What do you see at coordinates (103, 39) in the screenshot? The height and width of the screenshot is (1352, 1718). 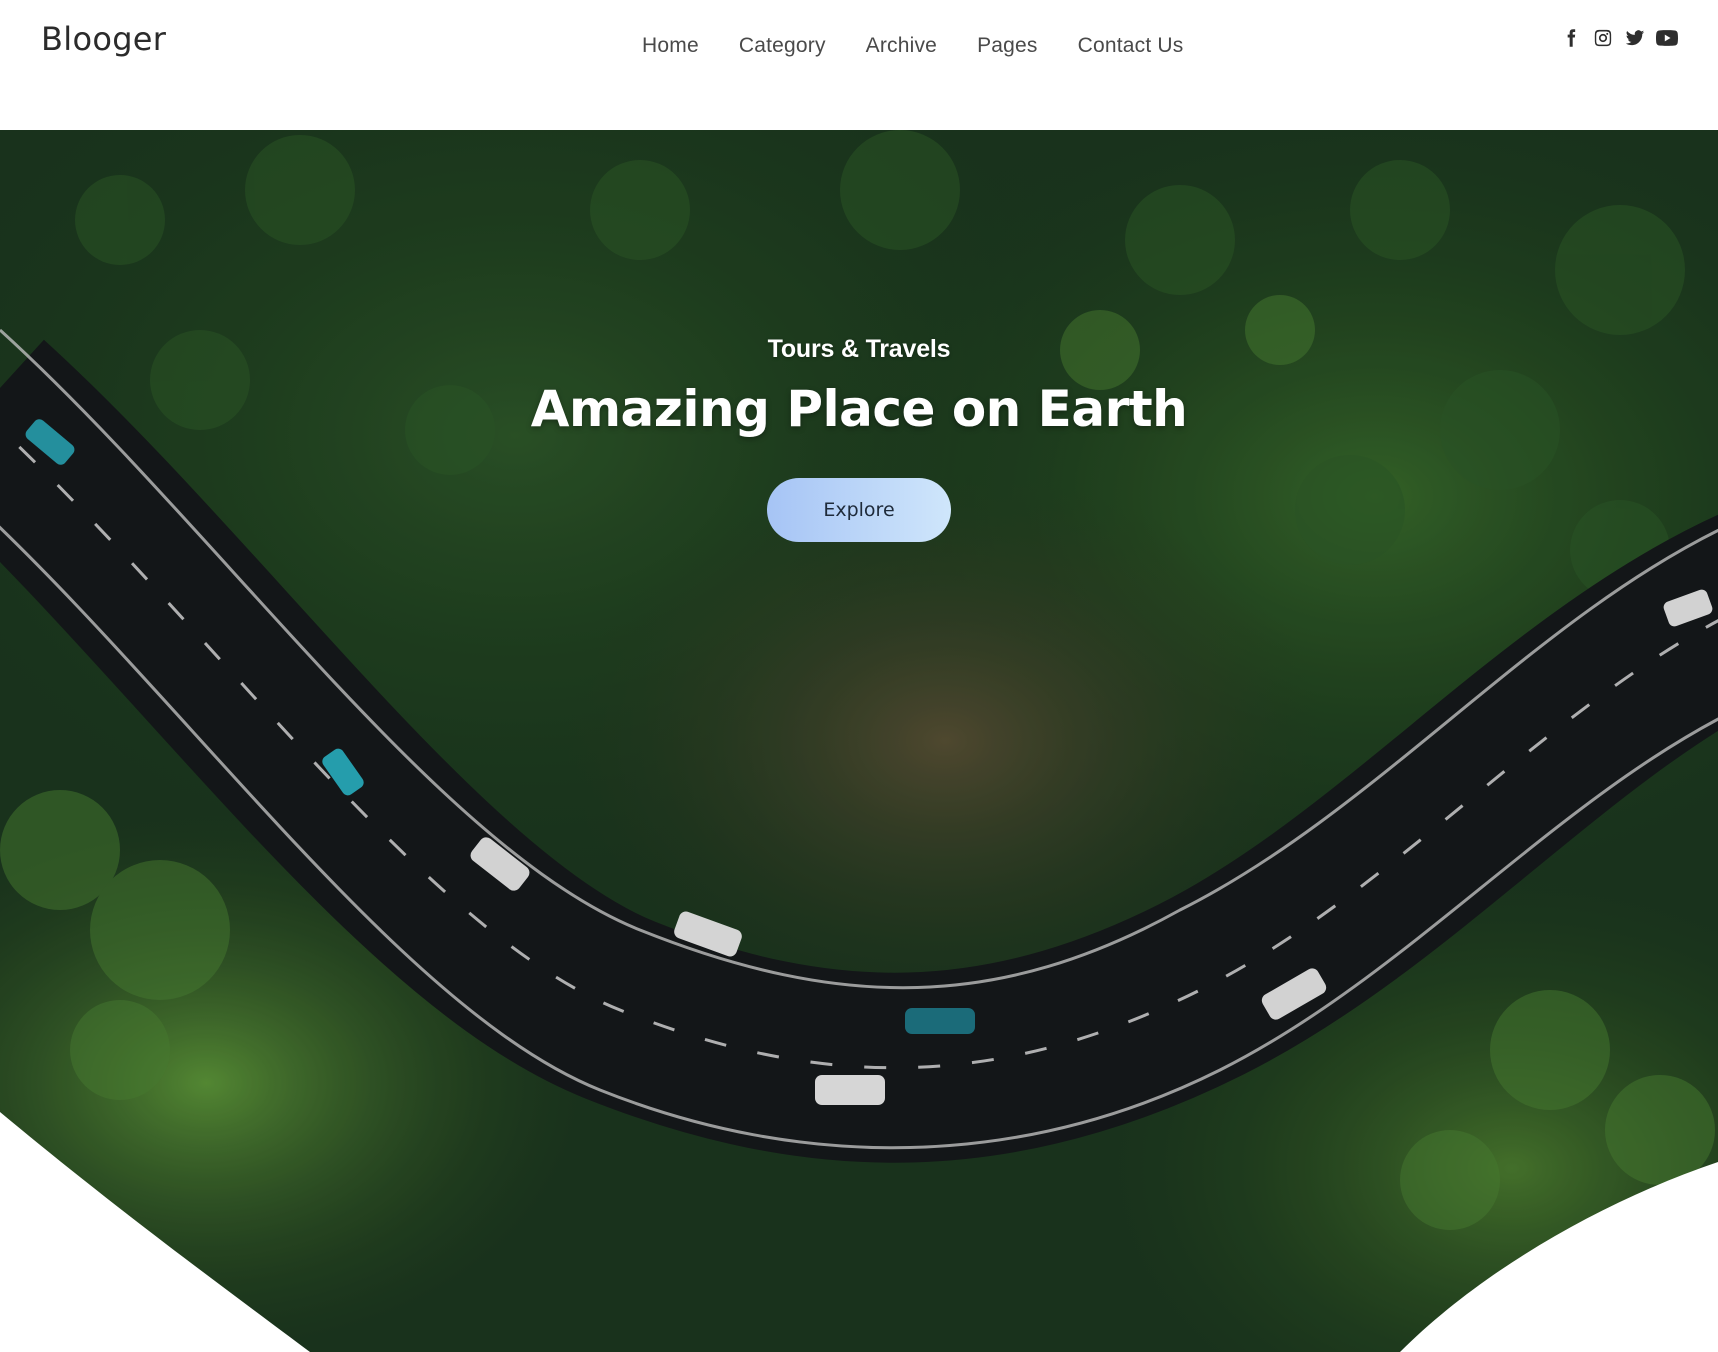 I see `site-logo: Blooger` at bounding box center [103, 39].